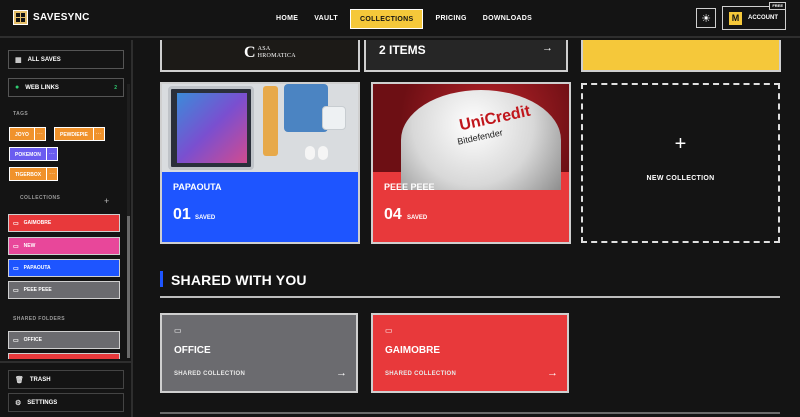  Describe the element at coordinates (211, 128) in the screenshot. I see `tablet-image` at that location.